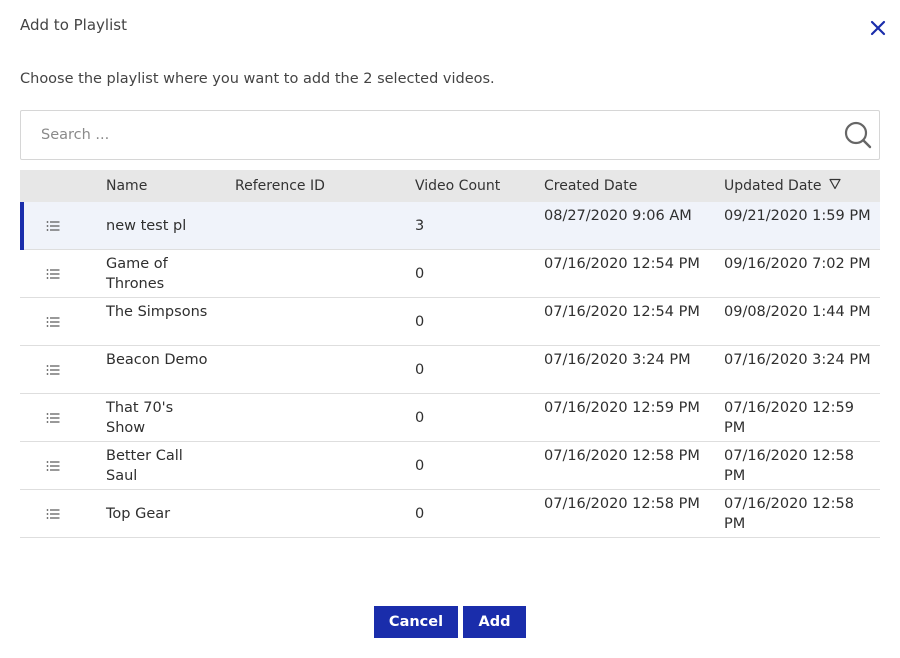 Image resolution: width=900 pixels, height=658 pixels. I want to click on cell-playlist-name: The Simpsons, so click(157, 312).